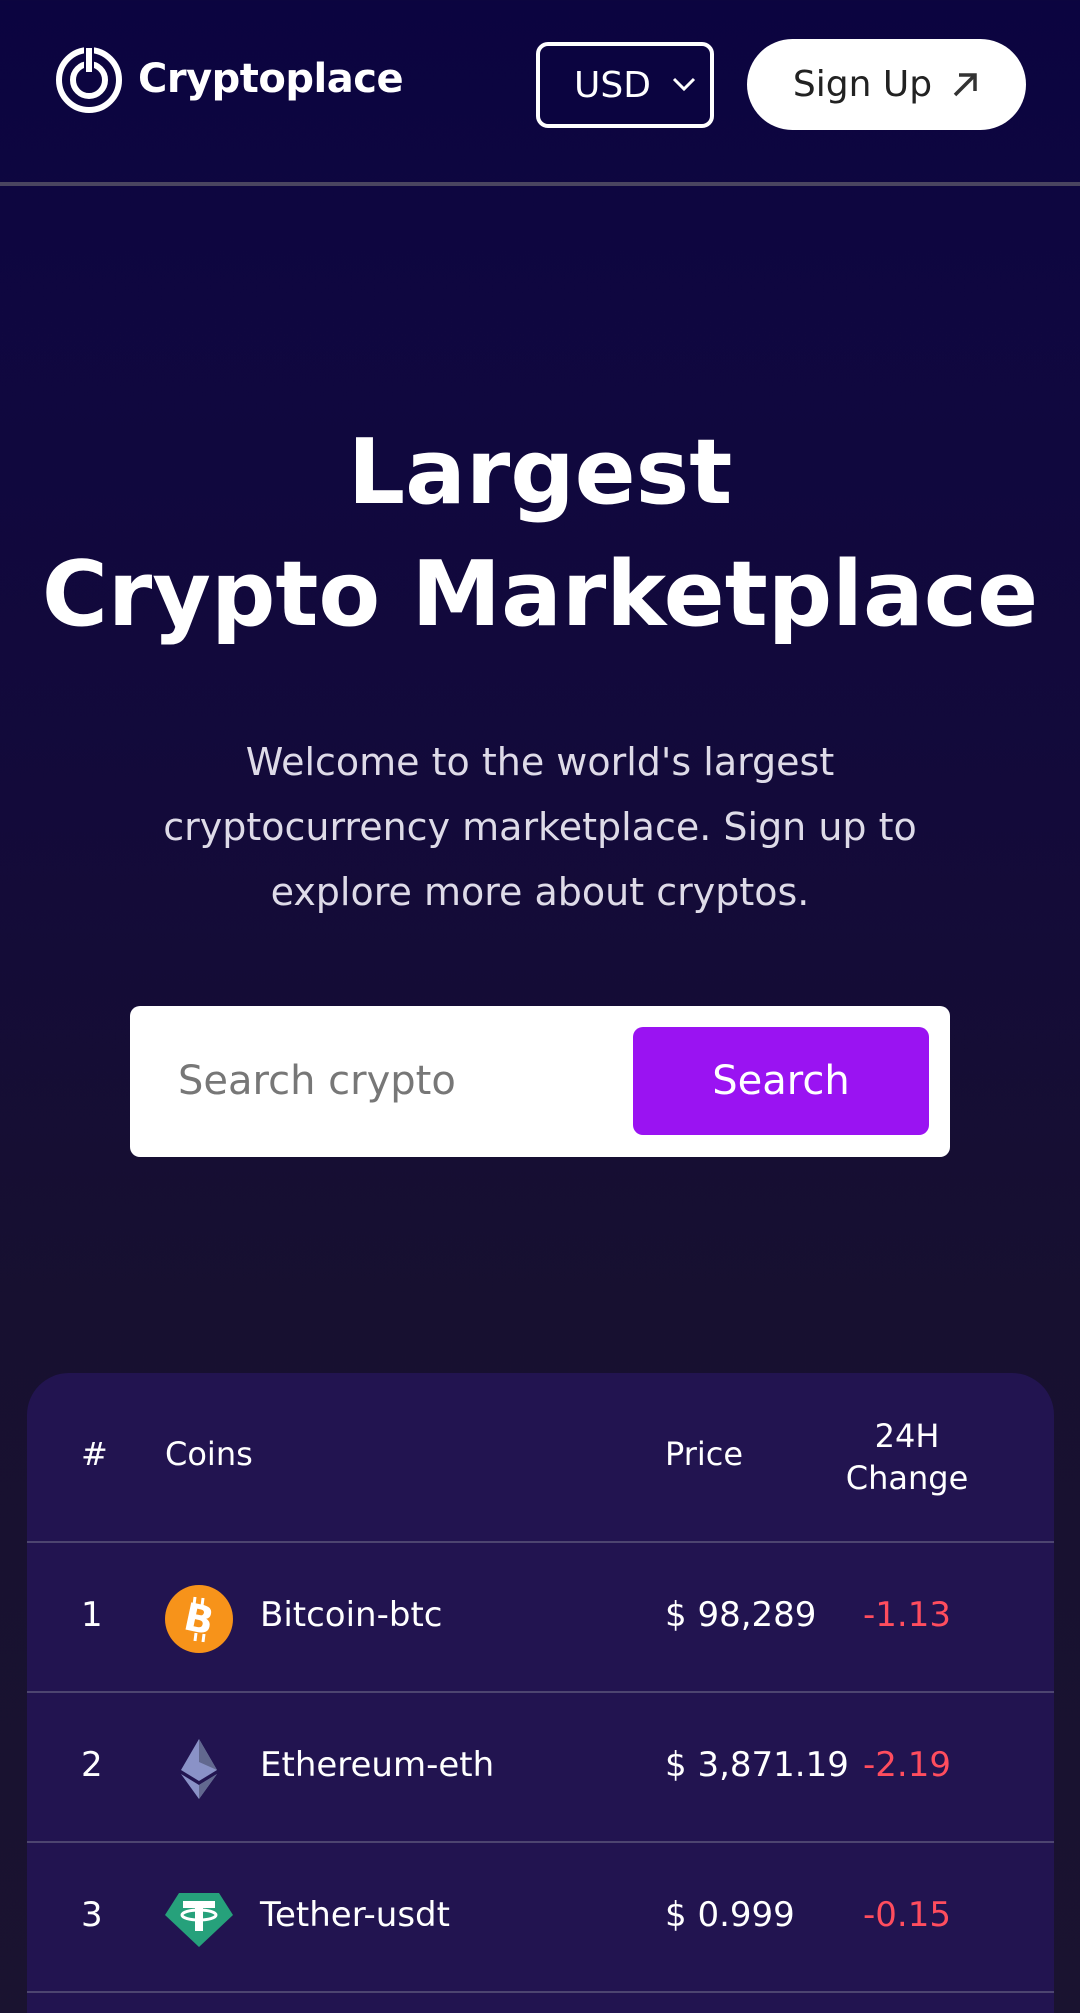 The height and width of the screenshot is (2013, 1080). I want to click on table-row: 3 Tether-usdt $ 0.999 -0.15, so click(540, 1918).